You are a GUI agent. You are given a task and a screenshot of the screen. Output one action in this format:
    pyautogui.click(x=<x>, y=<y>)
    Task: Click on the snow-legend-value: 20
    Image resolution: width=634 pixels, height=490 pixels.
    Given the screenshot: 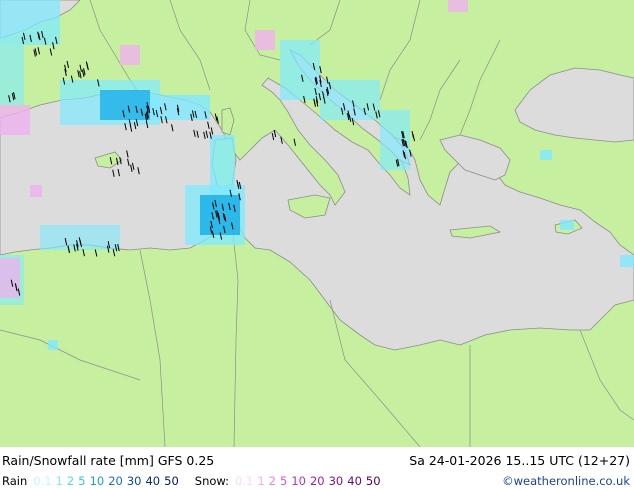 What is the action you would take?
    pyautogui.click(x=317, y=481)
    